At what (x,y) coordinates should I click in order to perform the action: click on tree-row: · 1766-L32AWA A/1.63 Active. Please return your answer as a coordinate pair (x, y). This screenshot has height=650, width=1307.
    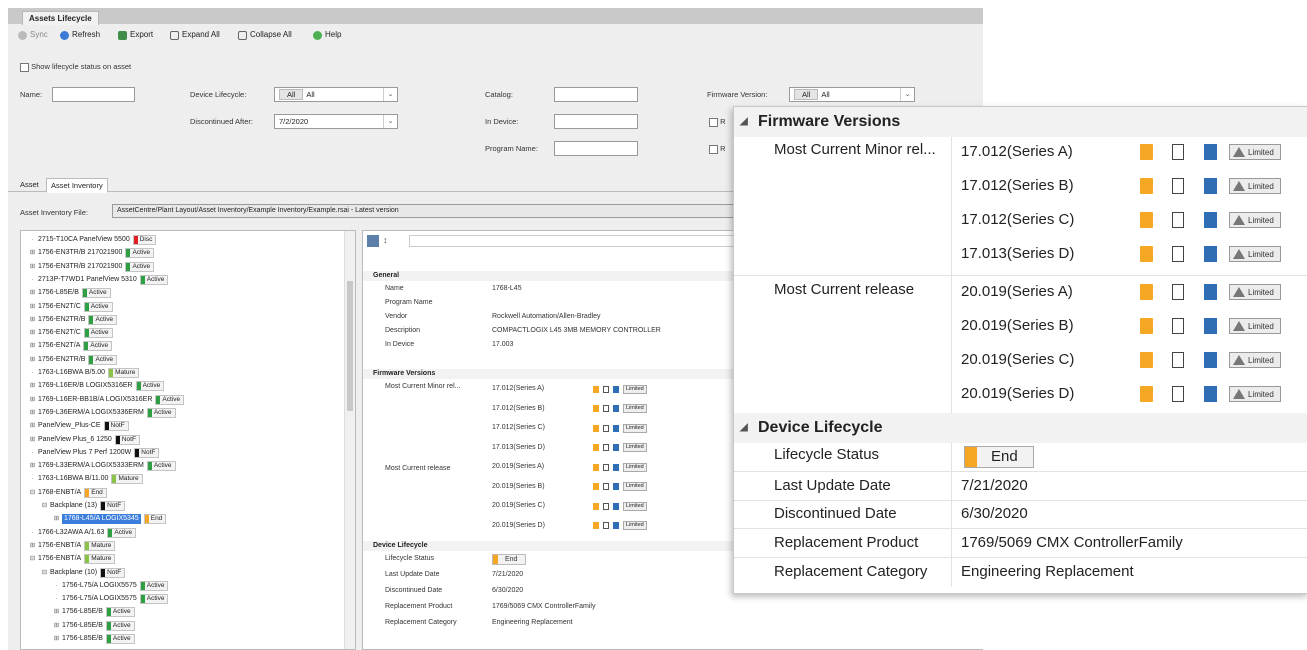
    Looking at the image, I should click on (83, 532).